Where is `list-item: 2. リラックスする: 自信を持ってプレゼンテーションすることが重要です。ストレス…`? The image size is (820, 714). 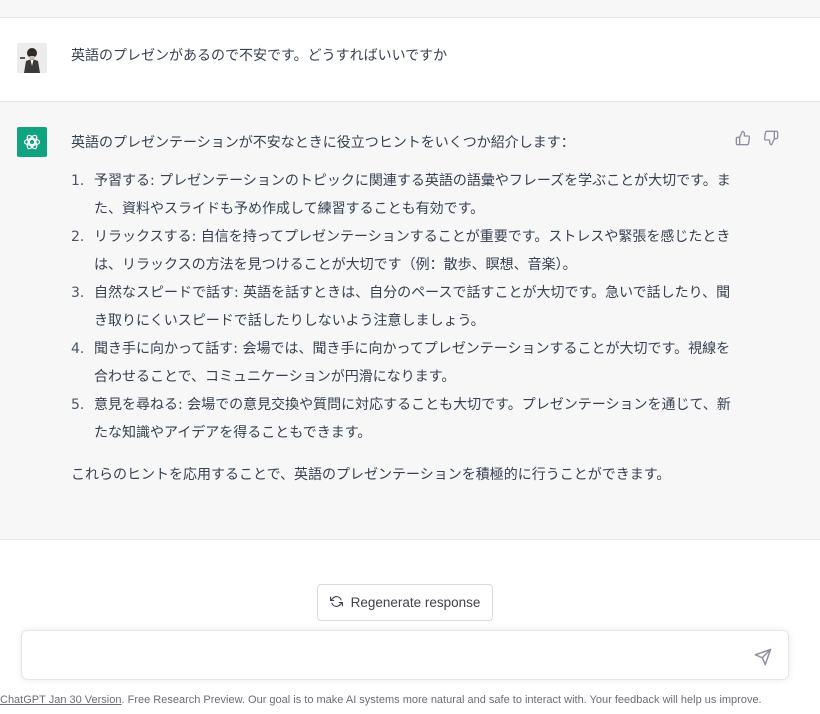 list-item: 2. リラックスする: 自信を持ってプレゼンテーションすることが重要です。ストレス… is located at coordinates (401, 251).